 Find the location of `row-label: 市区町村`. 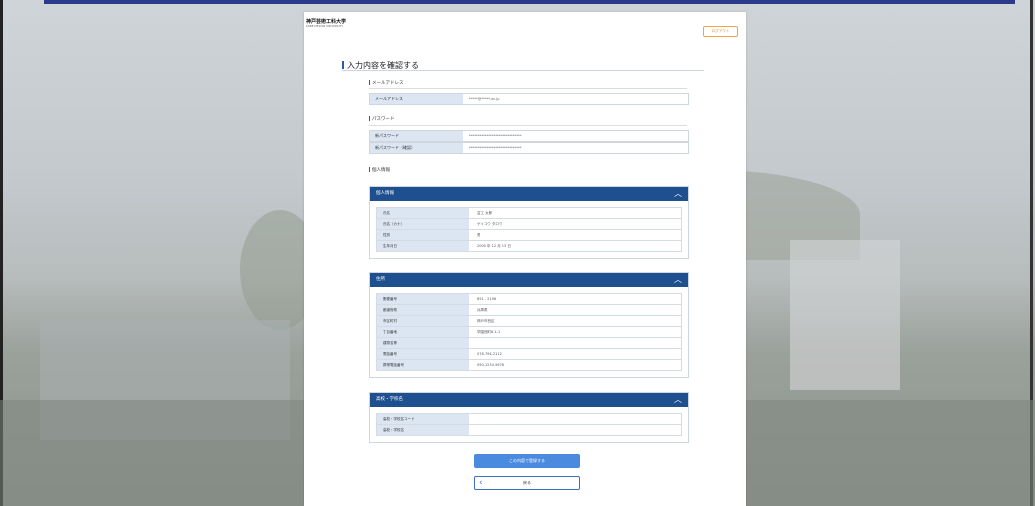

row-label: 市区町村 is located at coordinates (423, 321).